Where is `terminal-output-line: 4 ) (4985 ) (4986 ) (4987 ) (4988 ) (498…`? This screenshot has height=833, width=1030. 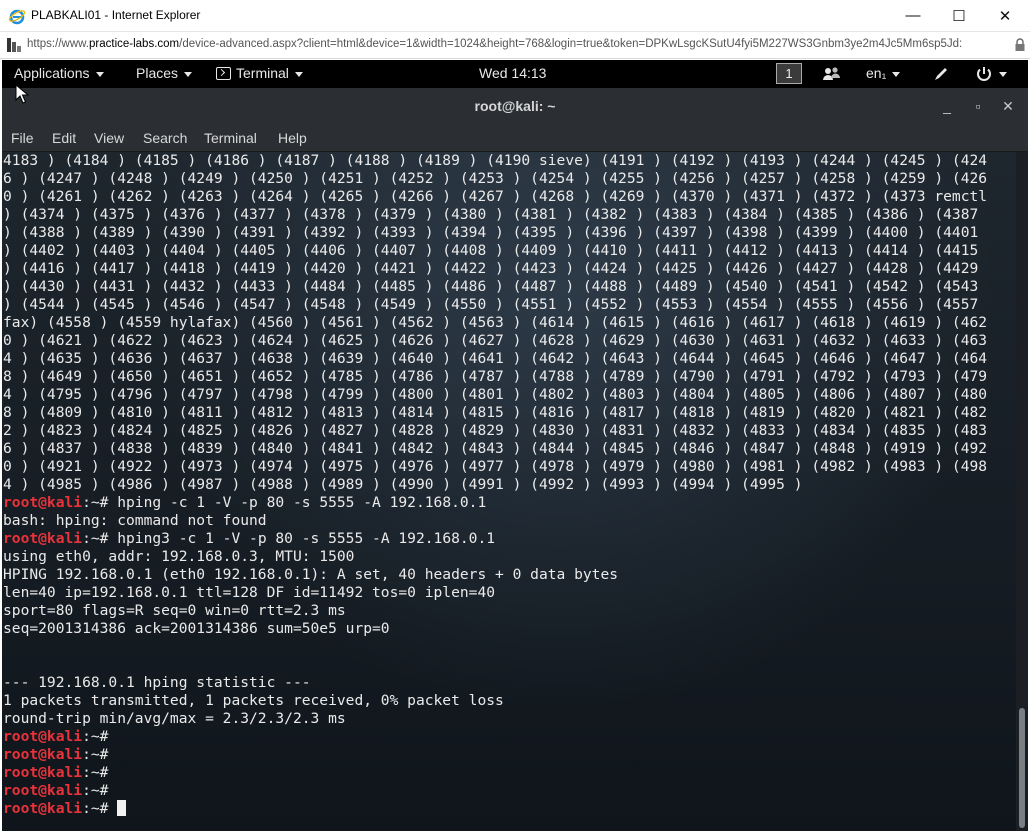
terminal-output-line: 4 ) (4985 ) (4986 ) (4987 ) (4988 ) (498… is located at coordinates (403, 484).